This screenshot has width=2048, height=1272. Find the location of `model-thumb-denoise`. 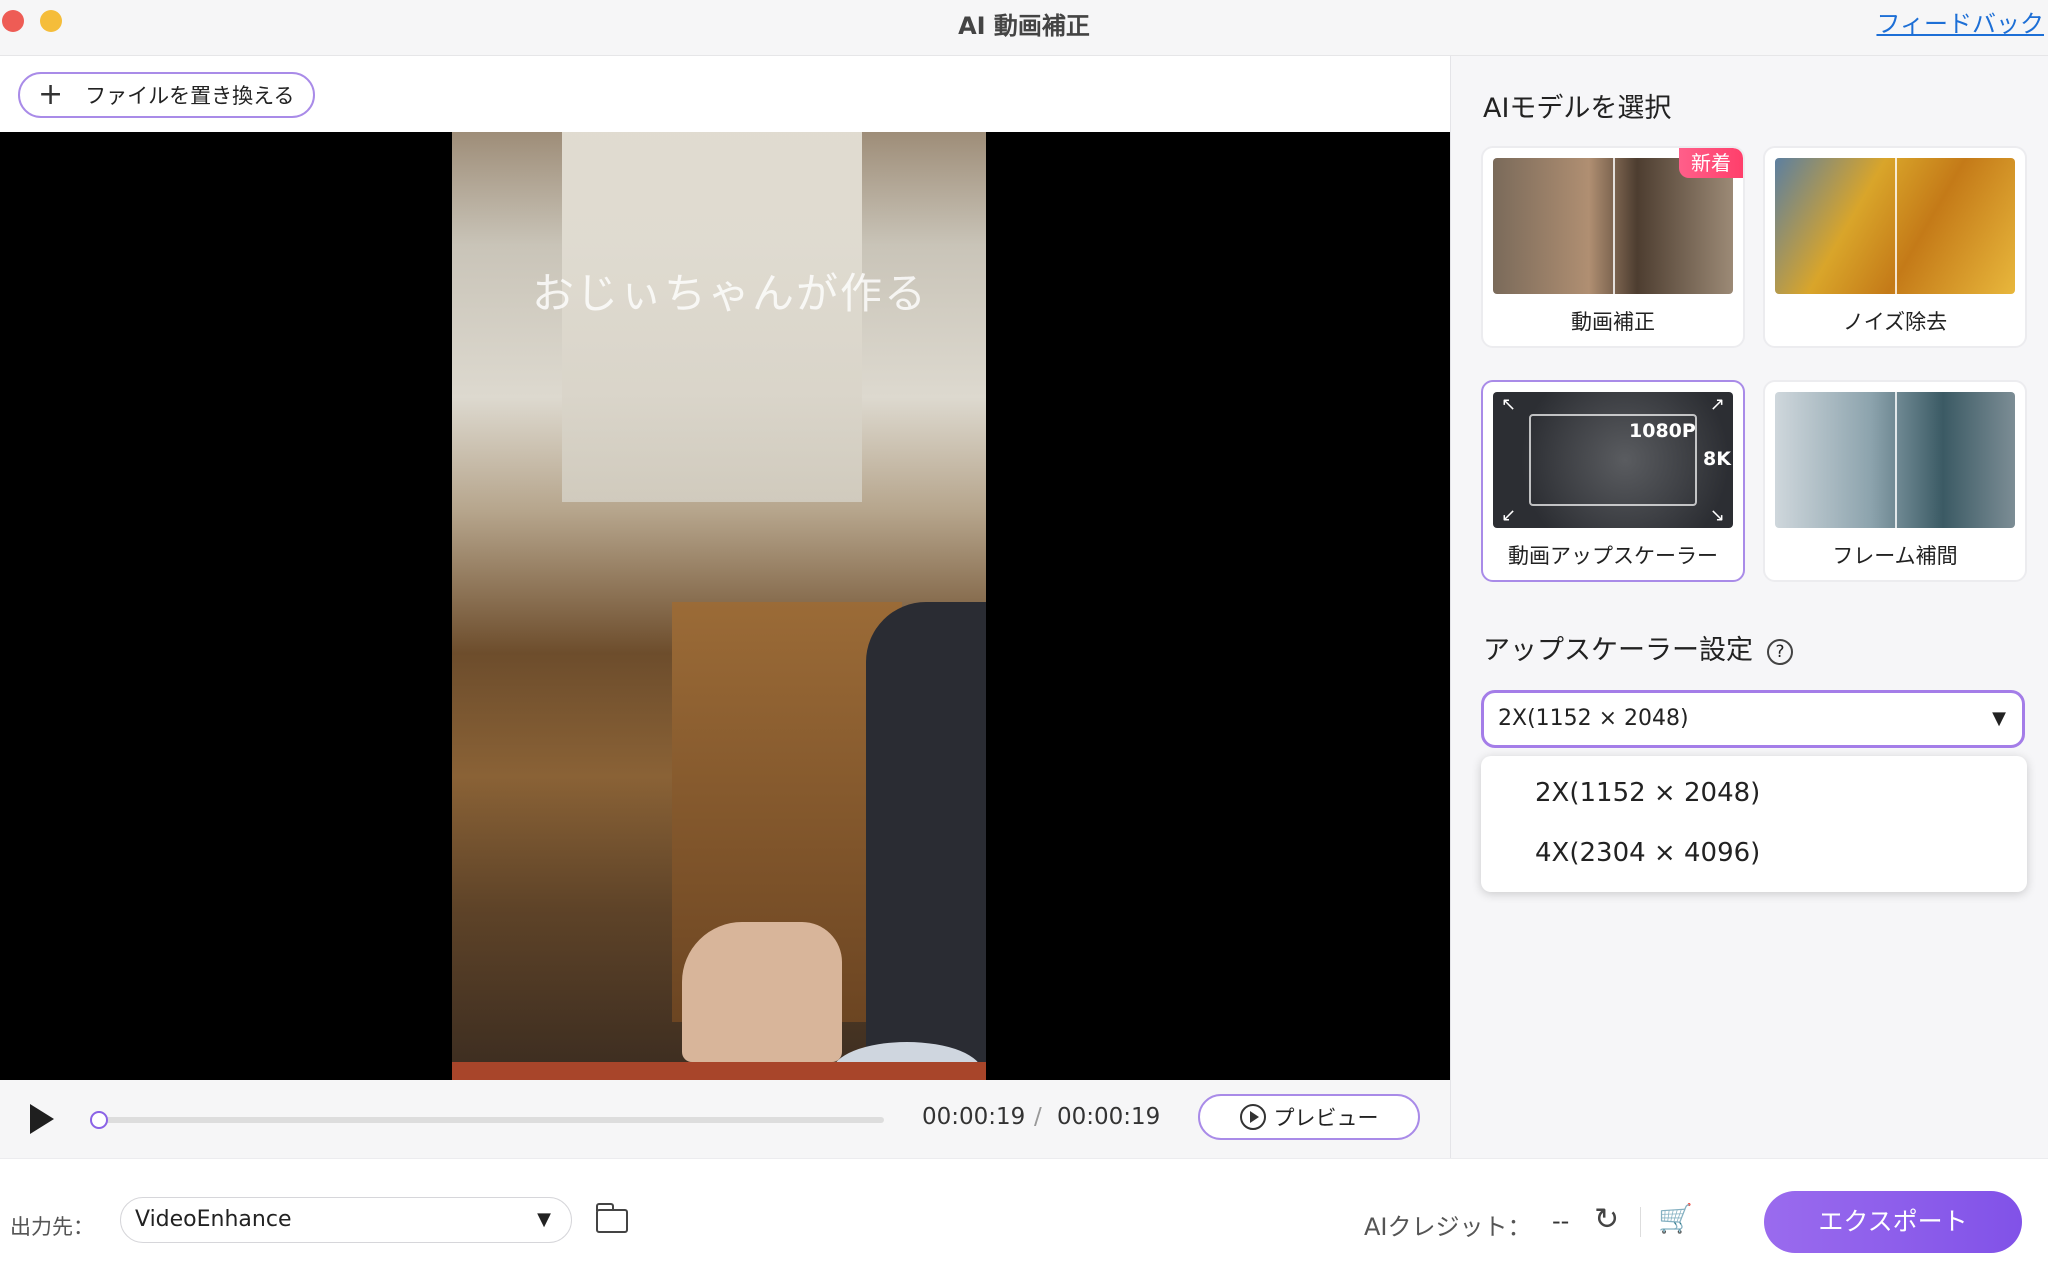

model-thumb-denoise is located at coordinates (1895, 226).